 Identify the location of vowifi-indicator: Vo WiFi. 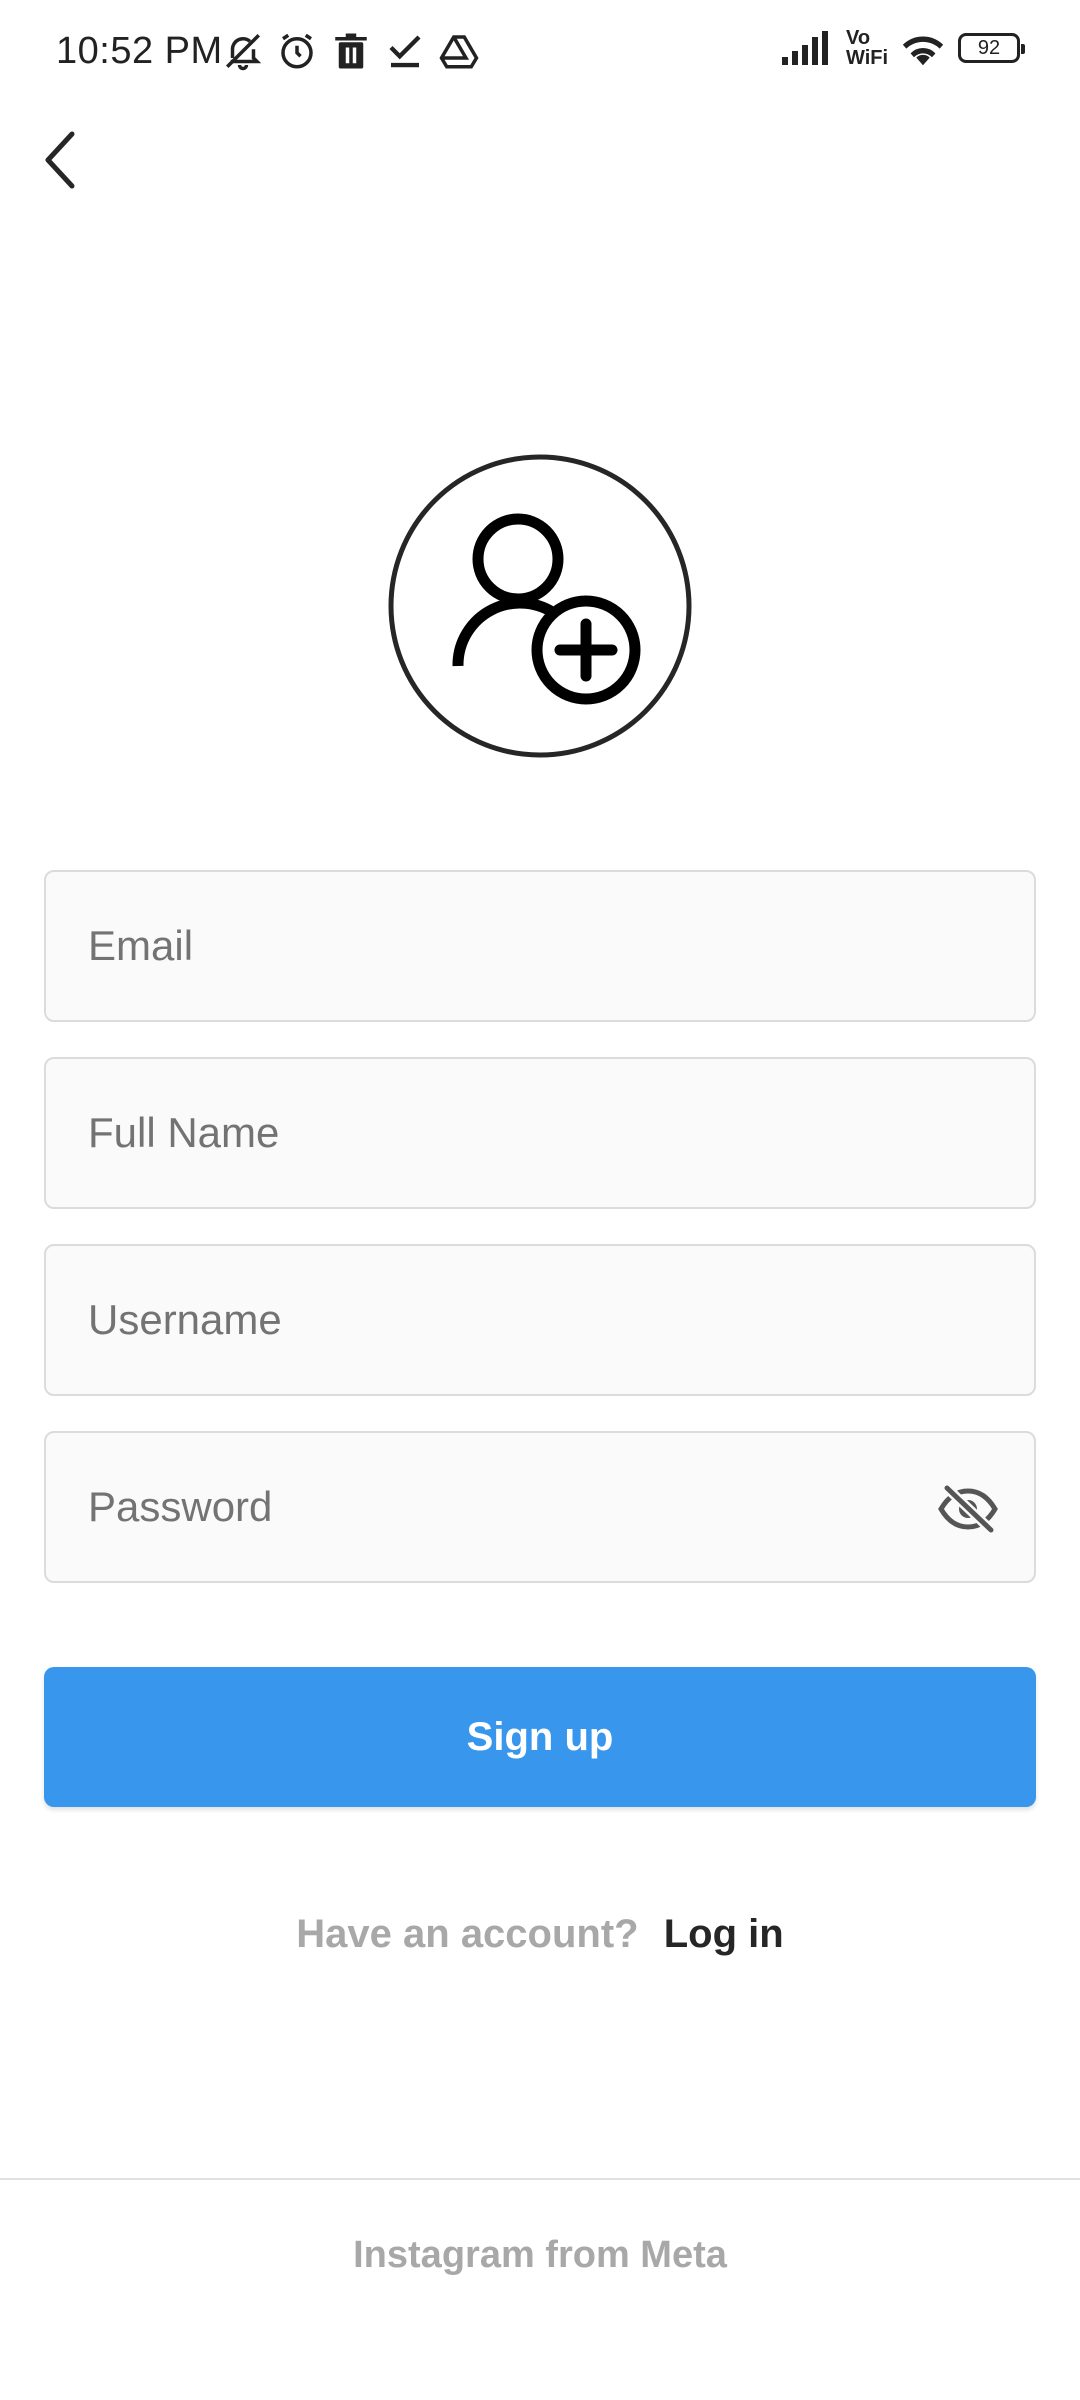
(867, 48).